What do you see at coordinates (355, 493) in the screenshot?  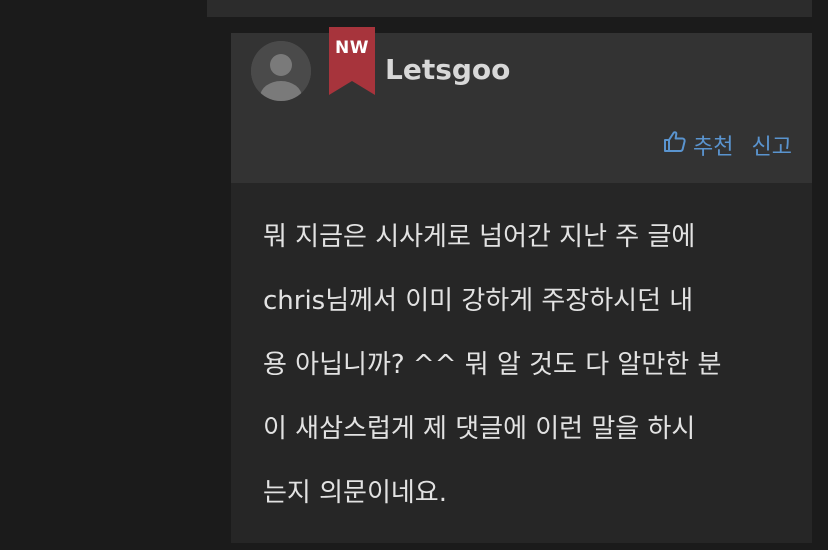 I see `comment-text-line: 는지 의문이네요.` at bounding box center [355, 493].